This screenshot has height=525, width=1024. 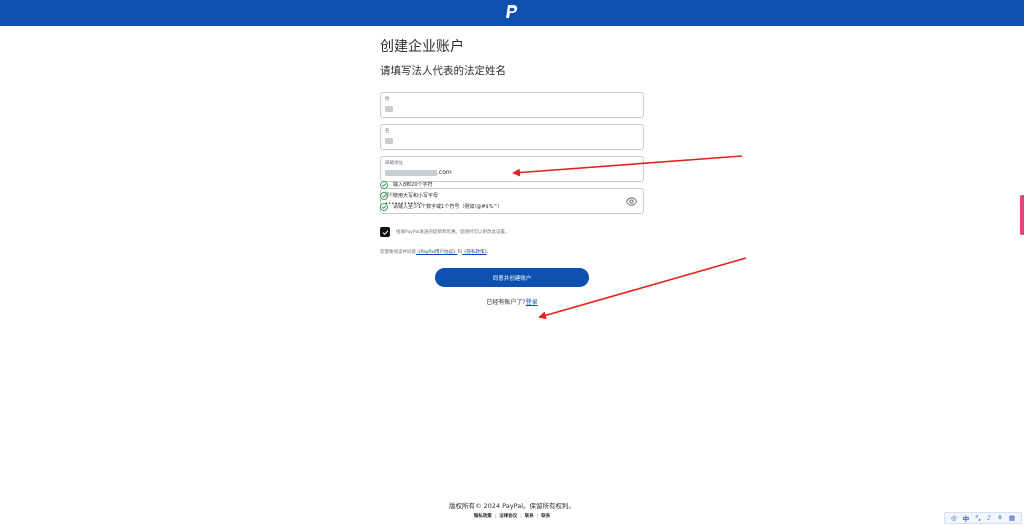 I want to click on footer-links: 隐私政策 | 法律协议 | 联系 | 联系, so click(x=512, y=516).